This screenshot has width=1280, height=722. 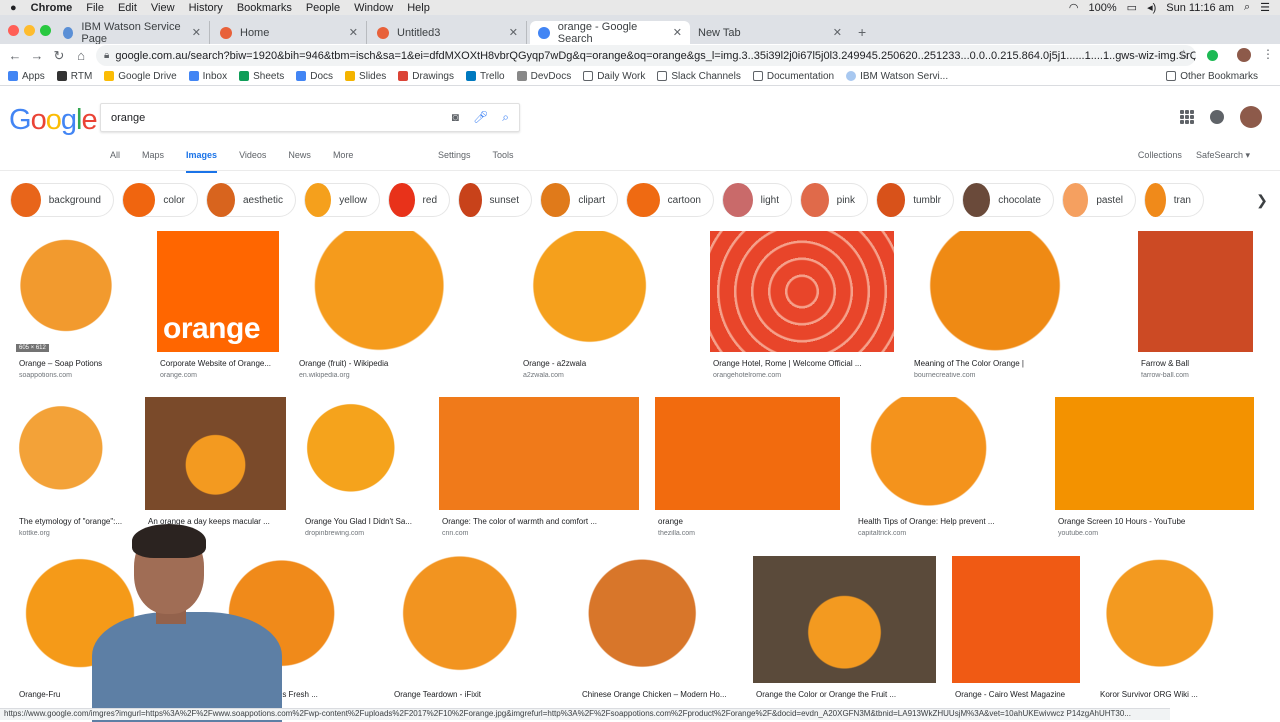 What do you see at coordinates (480, 117) in the screenshot?
I see `microphone-icon: 🎤︎` at bounding box center [480, 117].